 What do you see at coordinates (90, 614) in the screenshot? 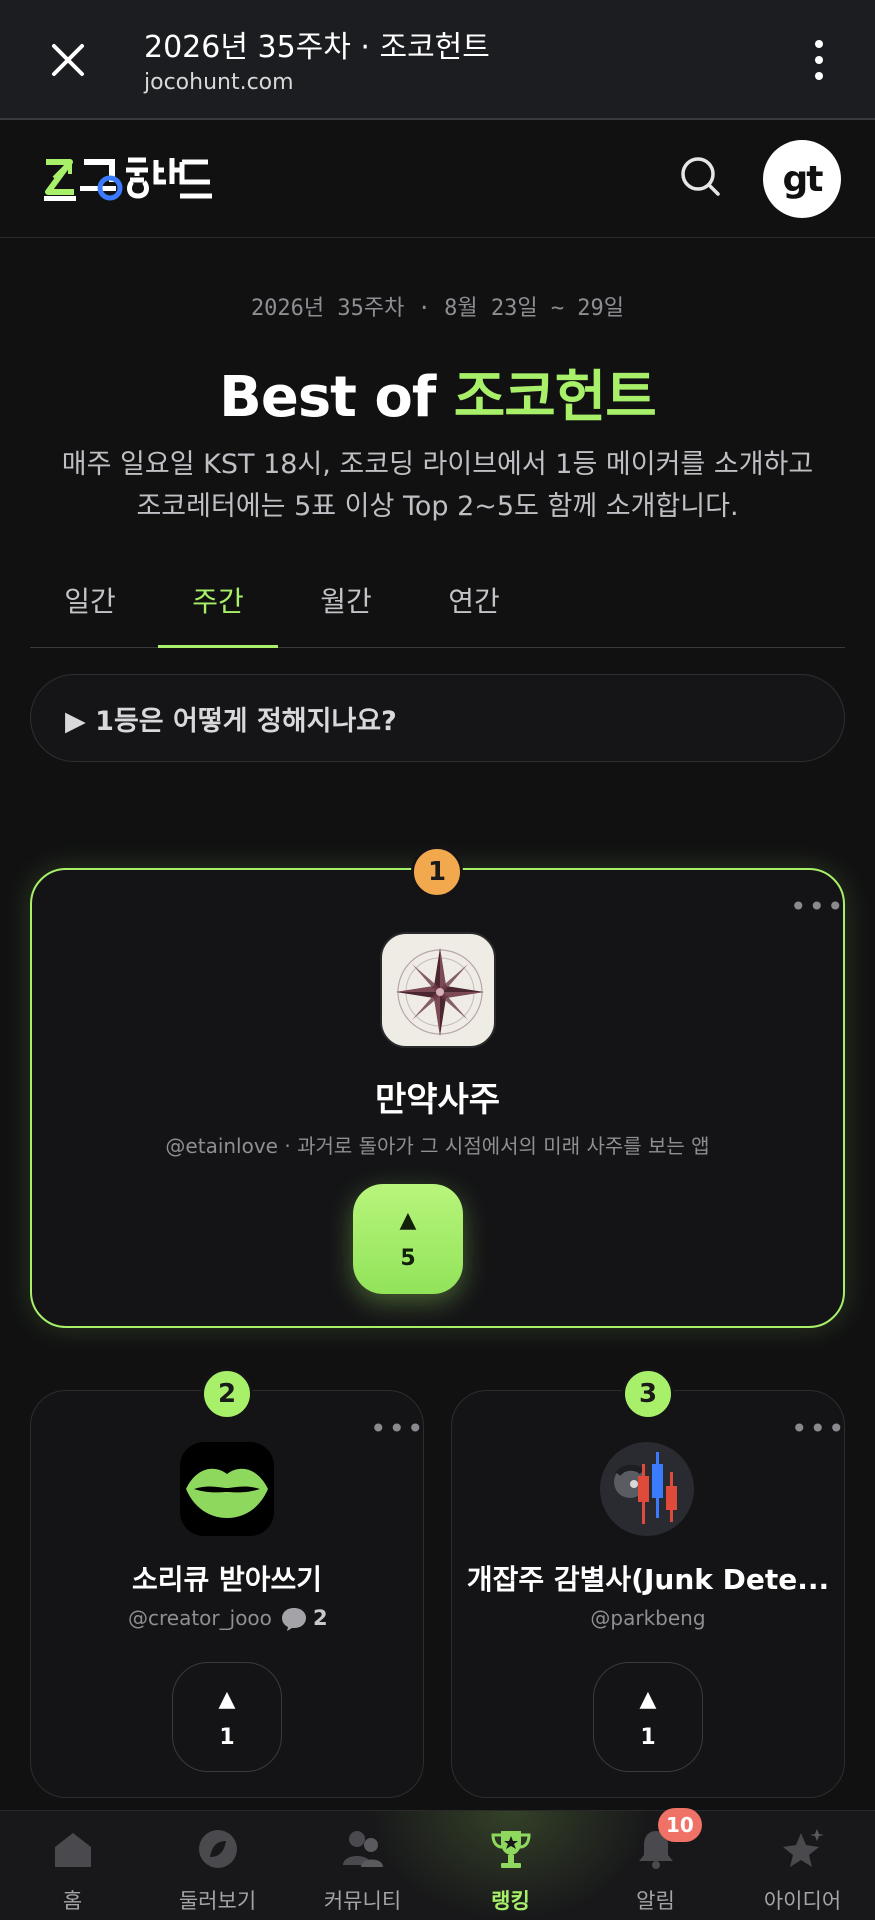
I see `tab-daily: 일간` at bounding box center [90, 614].